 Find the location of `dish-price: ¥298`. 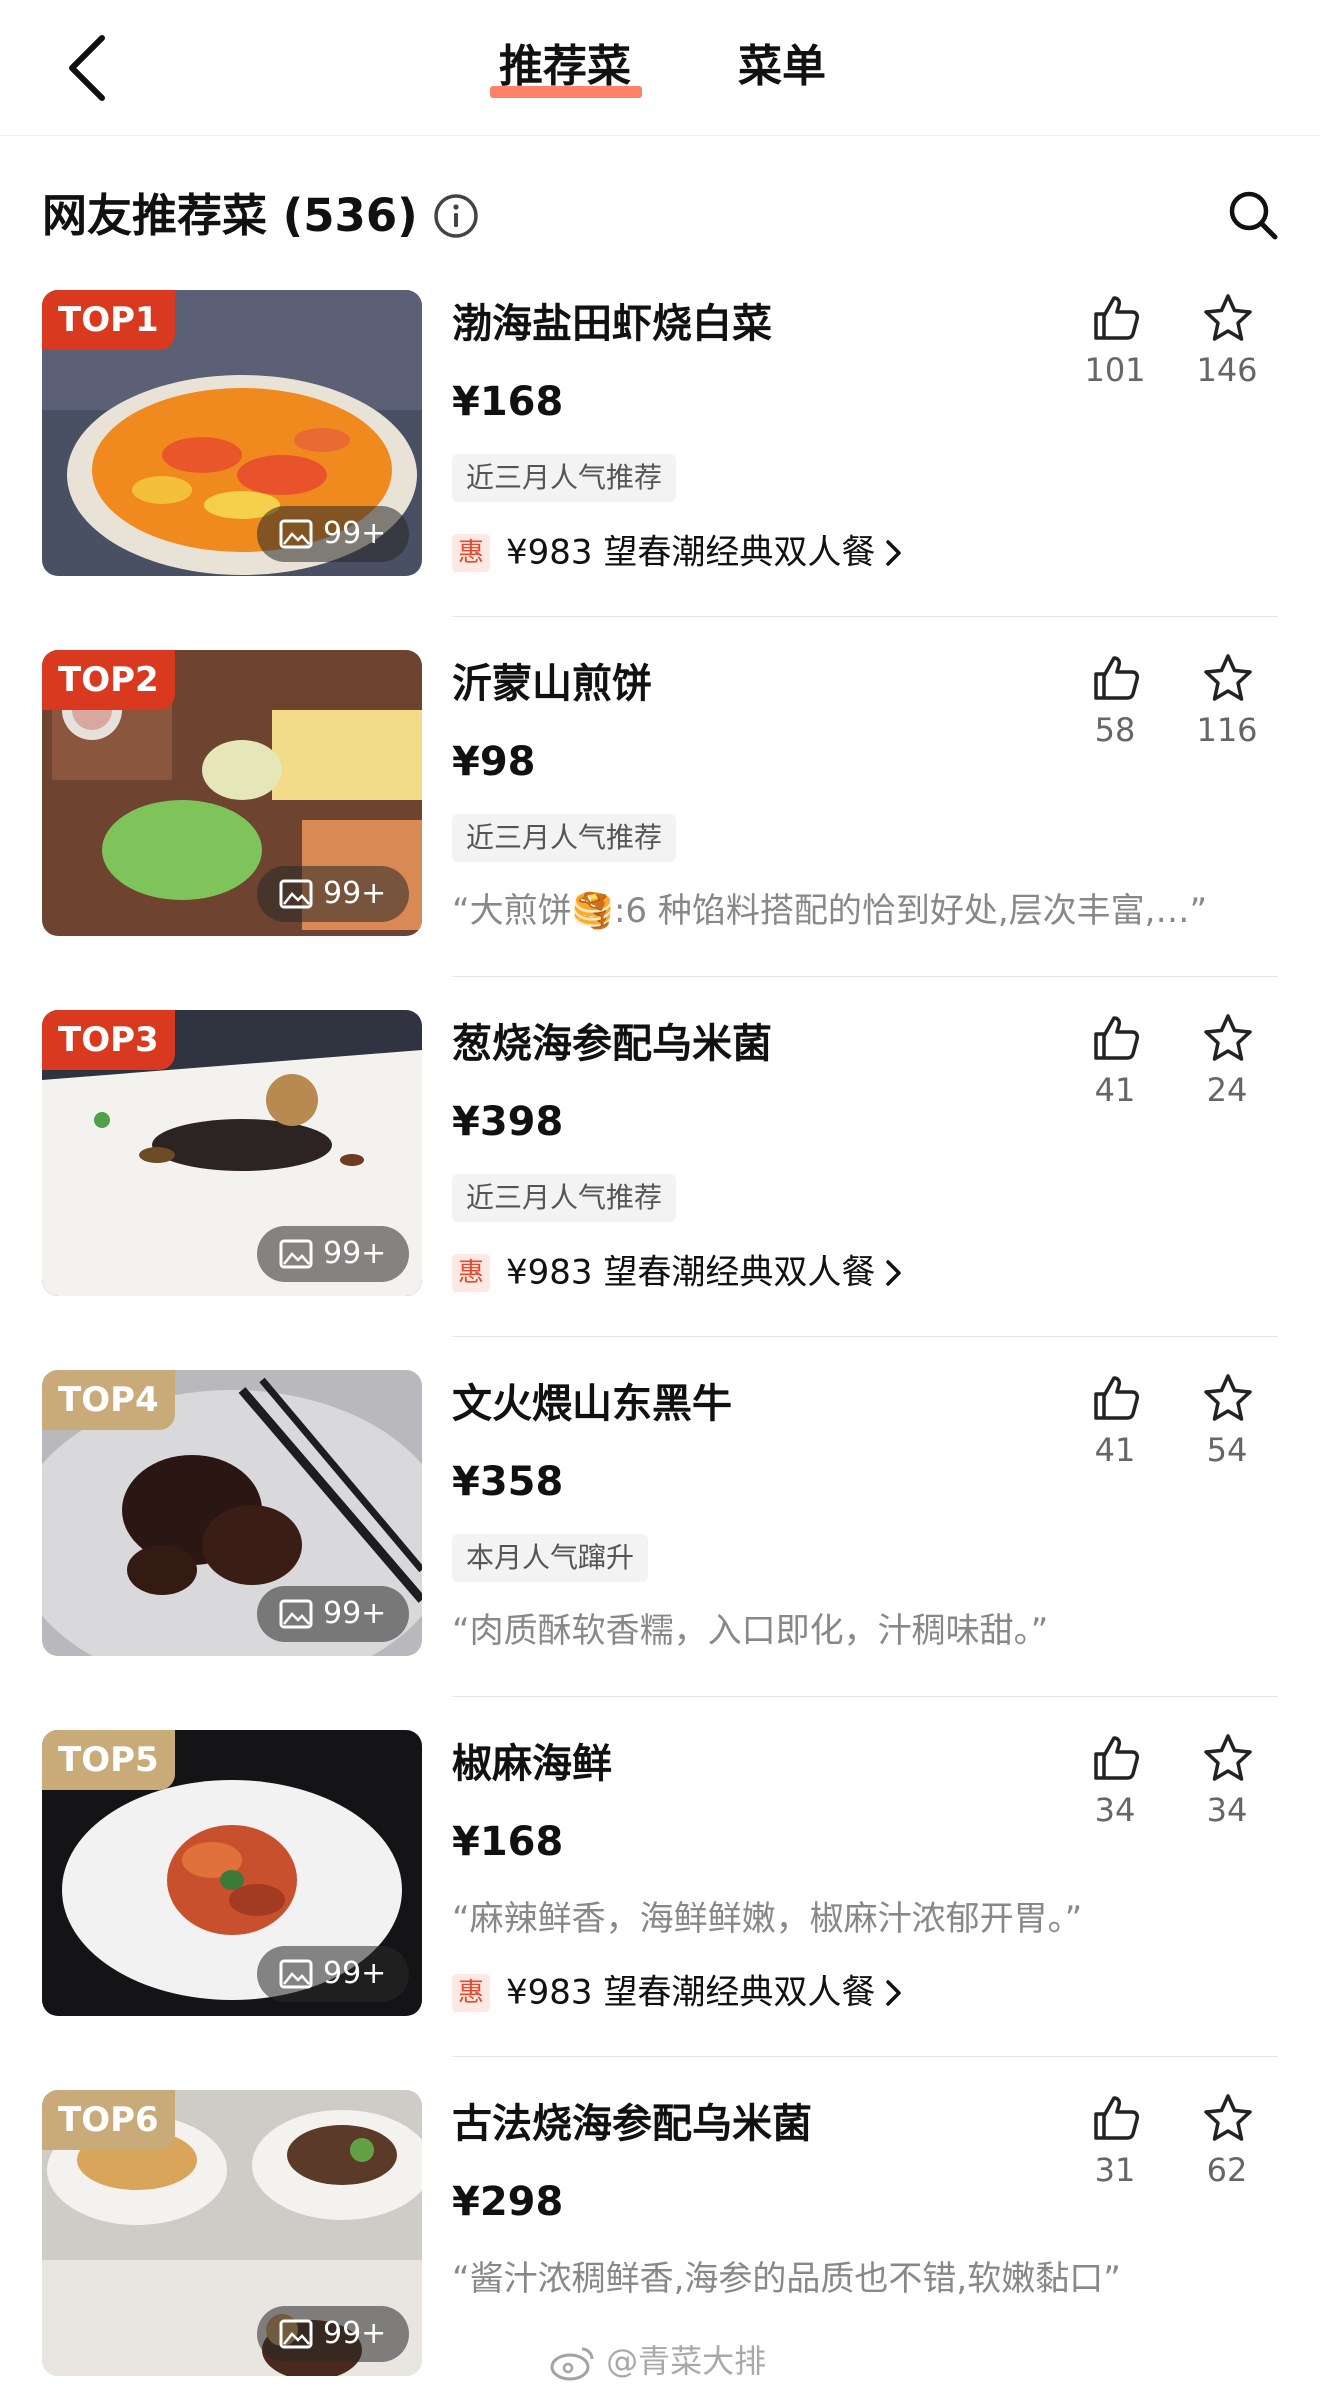

dish-price: ¥298 is located at coordinates (508, 2202).